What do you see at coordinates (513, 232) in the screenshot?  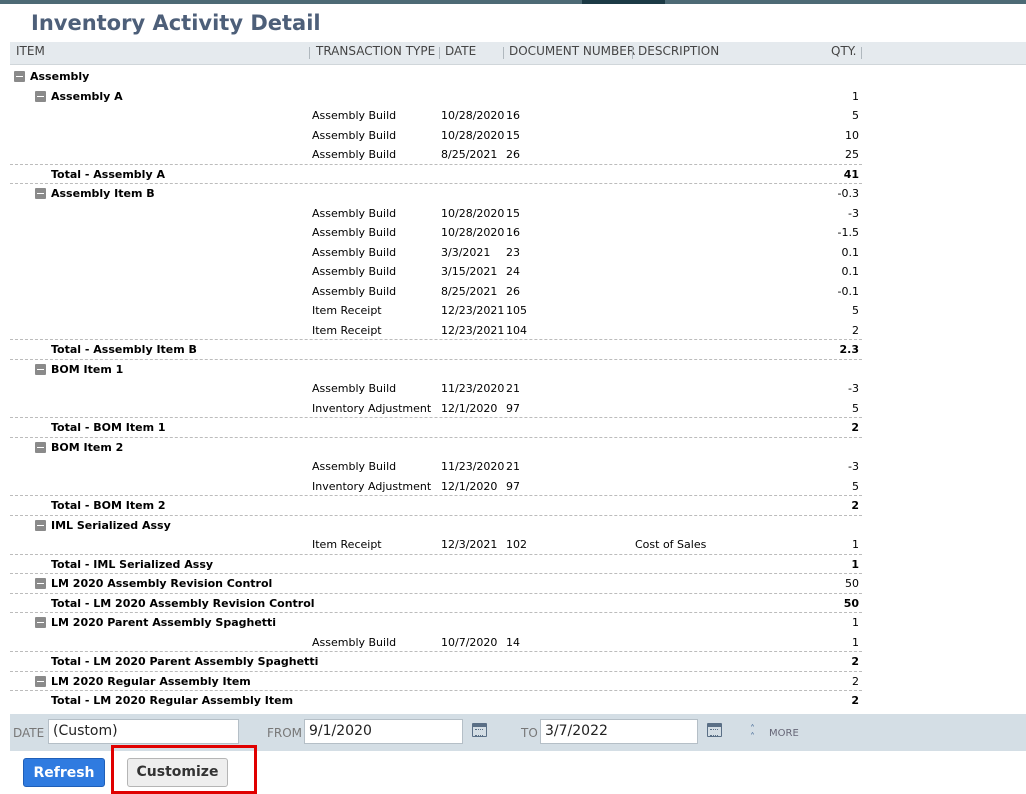 I see `document-number-cell: 16` at bounding box center [513, 232].